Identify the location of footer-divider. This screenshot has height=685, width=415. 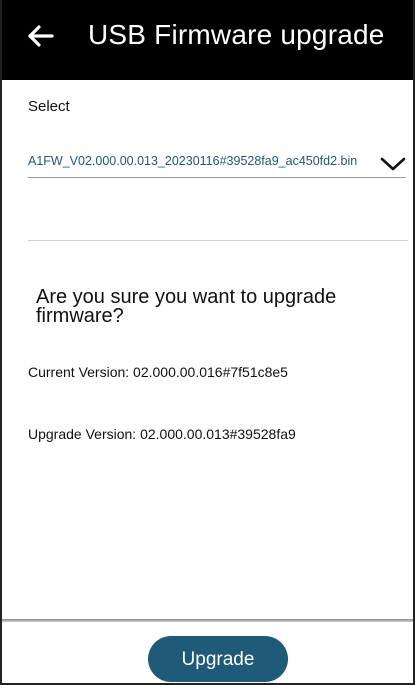
(207, 620).